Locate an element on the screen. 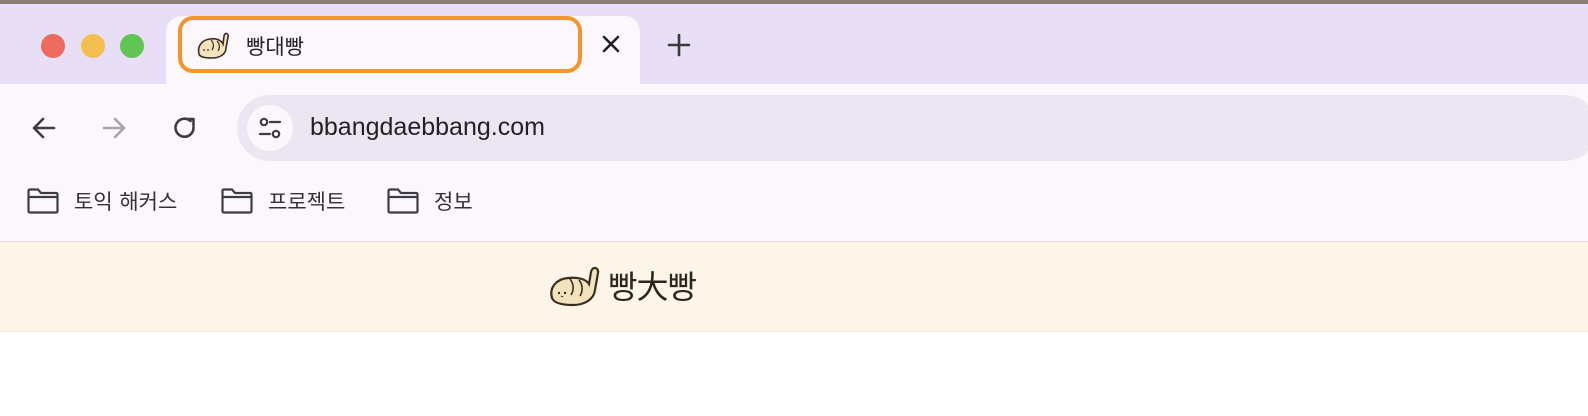 The height and width of the screenshot is (416, 1588). bookmark-folder-project: 프로젝트 is located at coordinates (282, 201).